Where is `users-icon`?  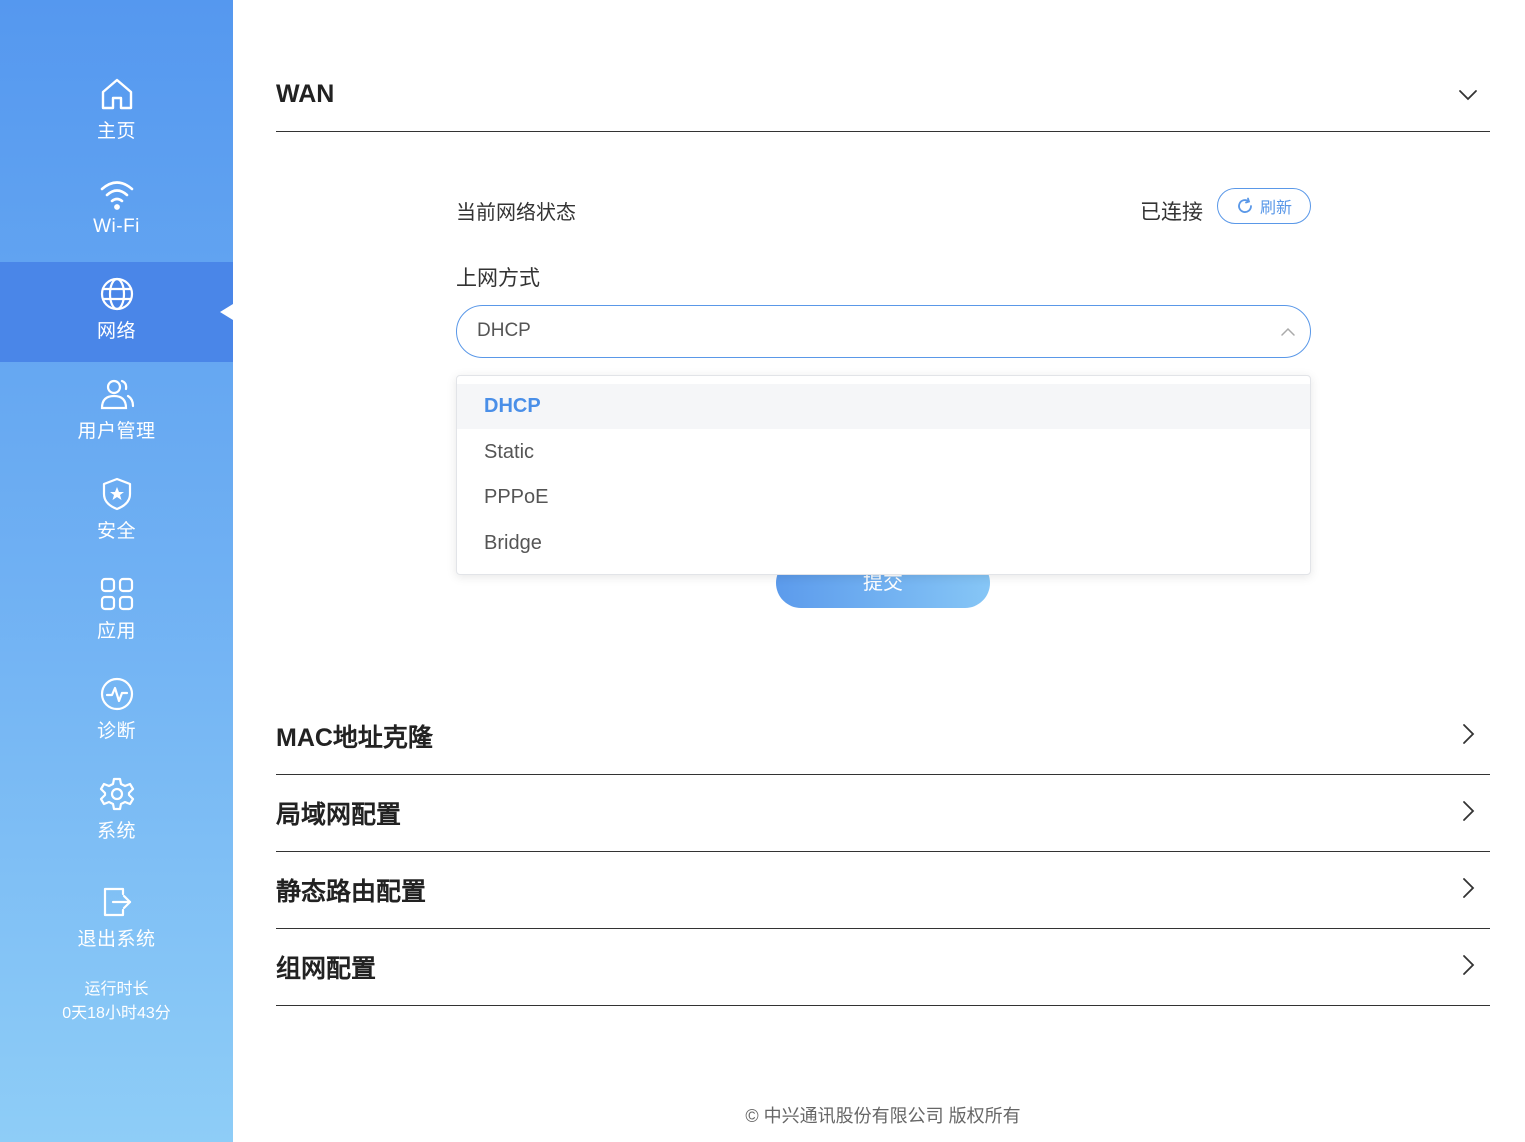 users-icon is located at coordinates (117, 394).